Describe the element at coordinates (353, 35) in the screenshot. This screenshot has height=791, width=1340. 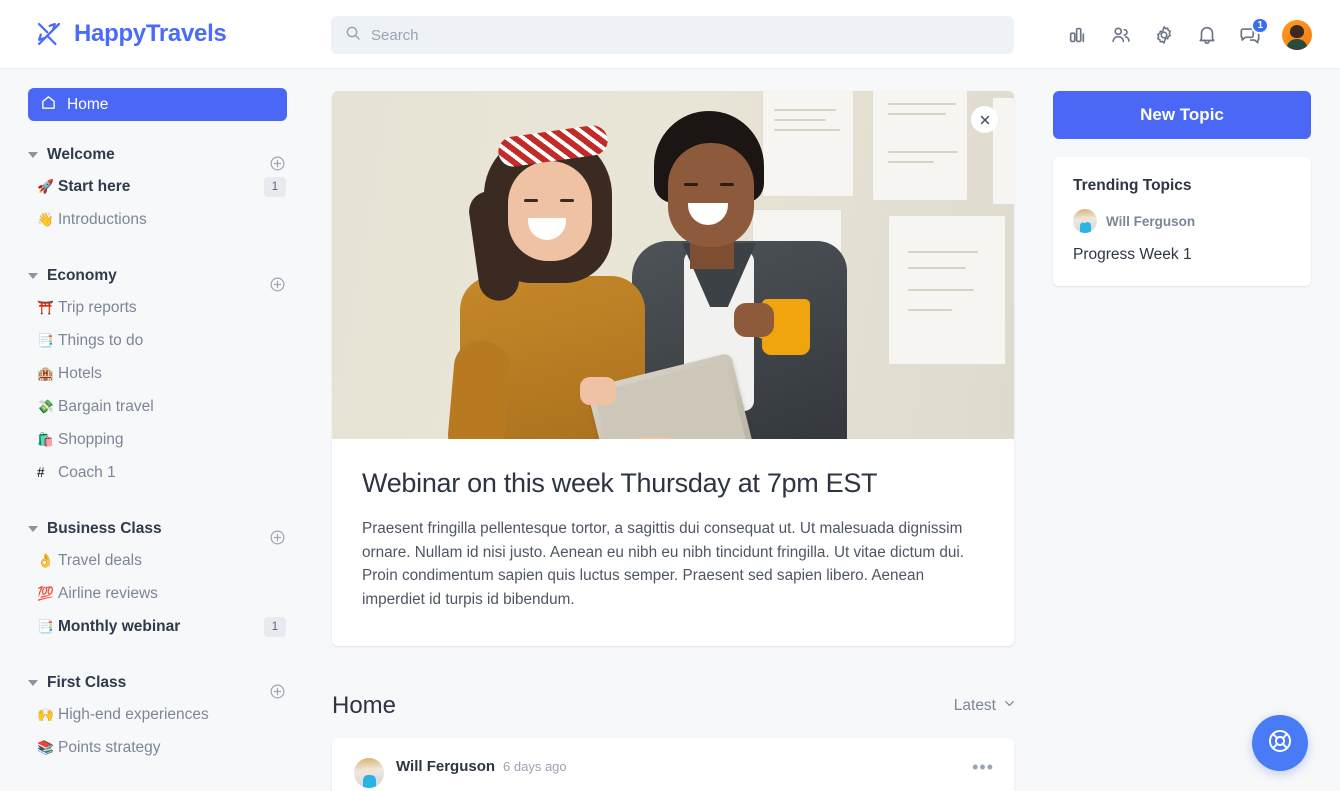
I see `search-icon` at that location.